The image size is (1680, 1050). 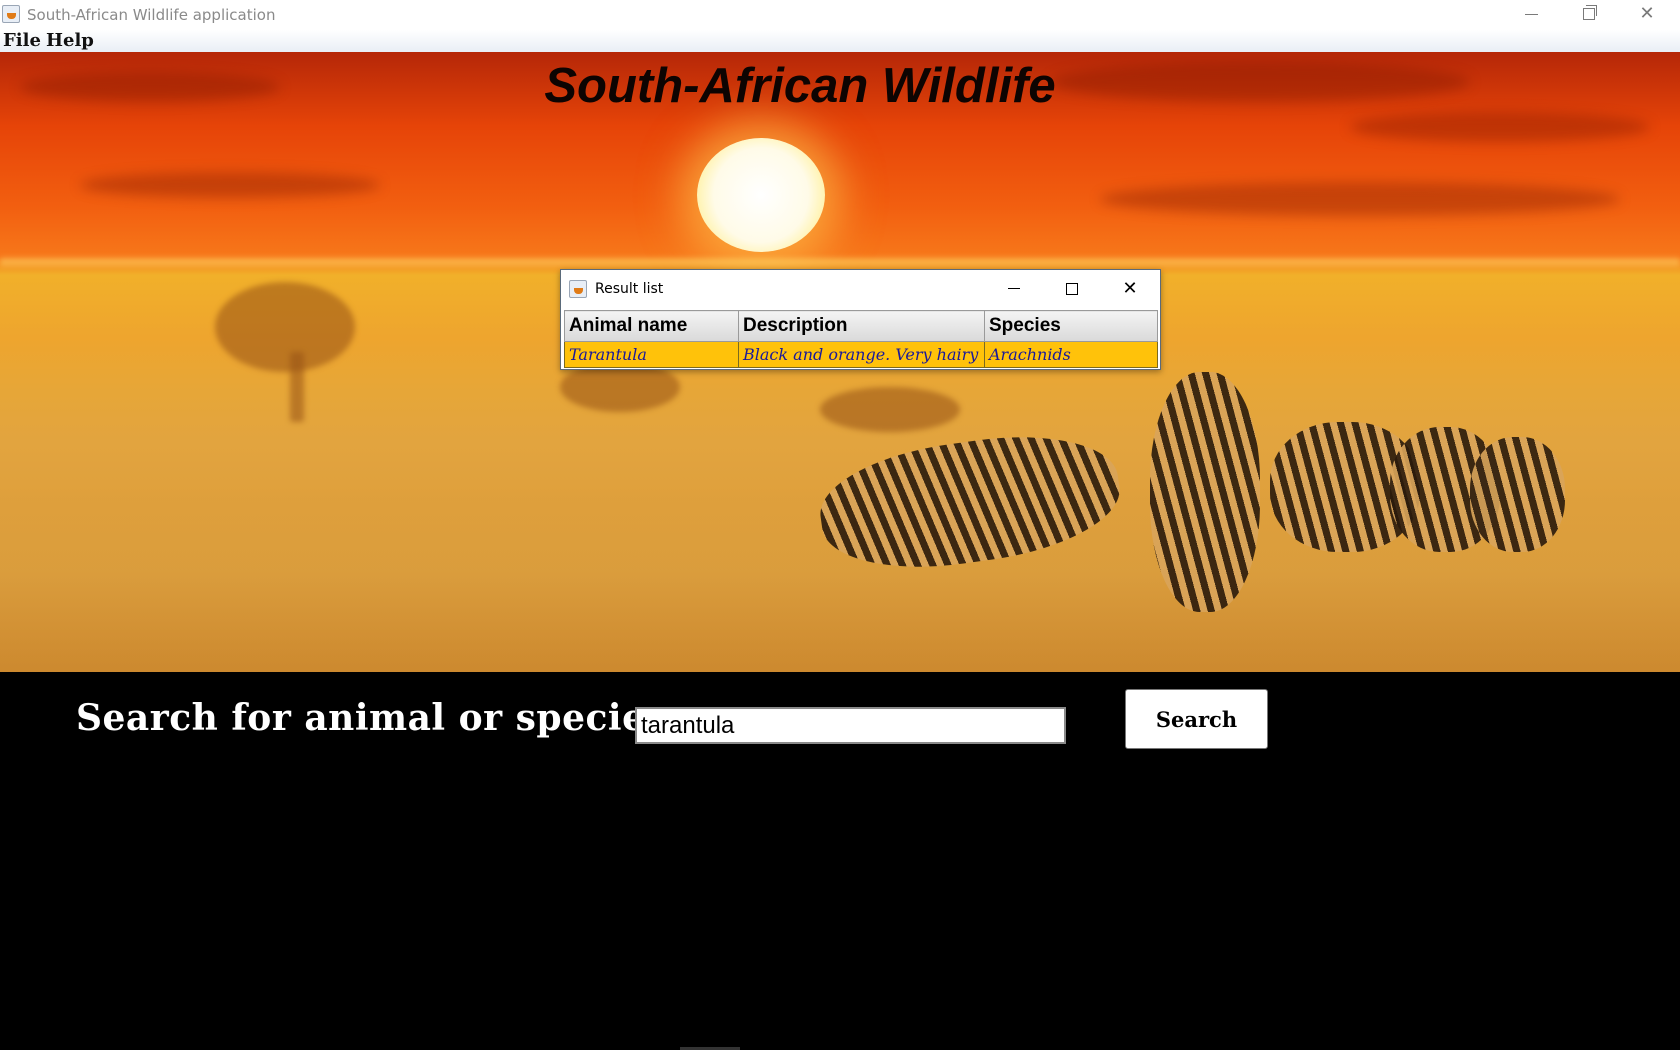 I want to click on dialog-minimize-button, so click(x=1014, y=289).